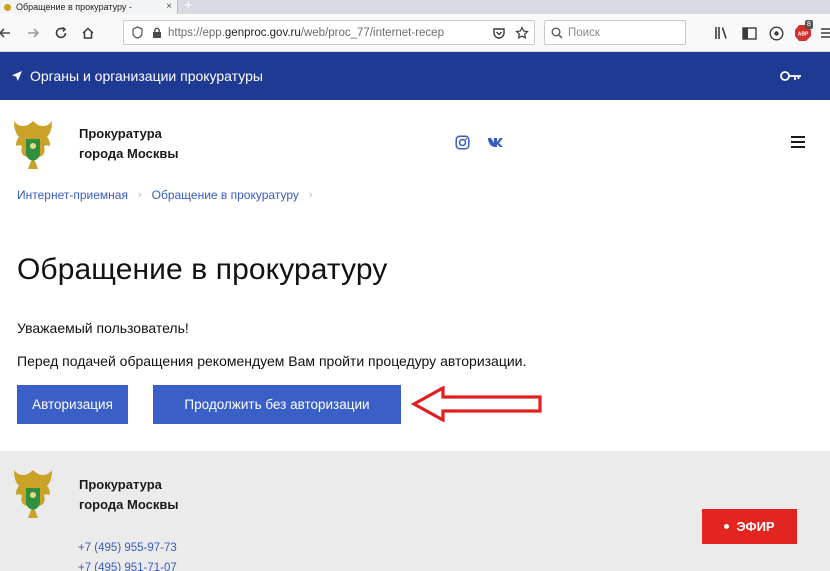  Describe the element at coordinates (72, 404) in the screenshot. I see `login-button: Авторизация` at that location.